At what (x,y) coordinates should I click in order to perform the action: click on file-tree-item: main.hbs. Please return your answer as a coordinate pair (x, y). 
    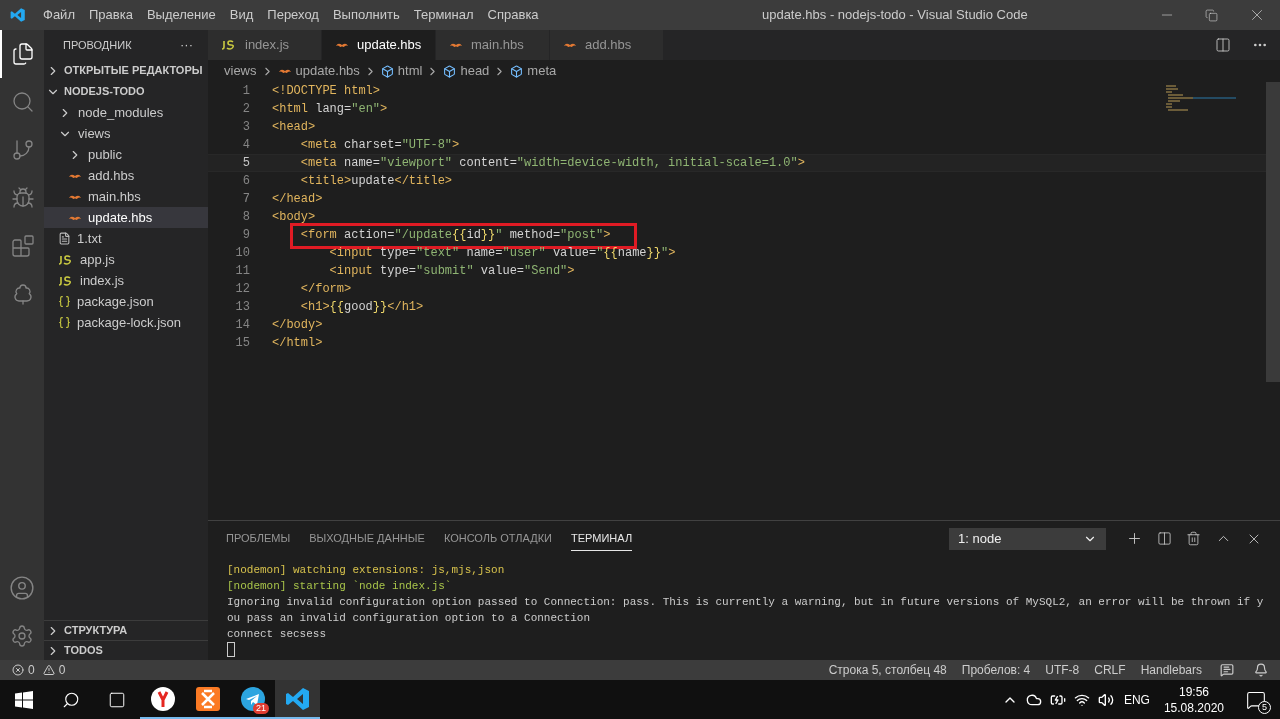
    Looking at the image, I should click on (126, 196).